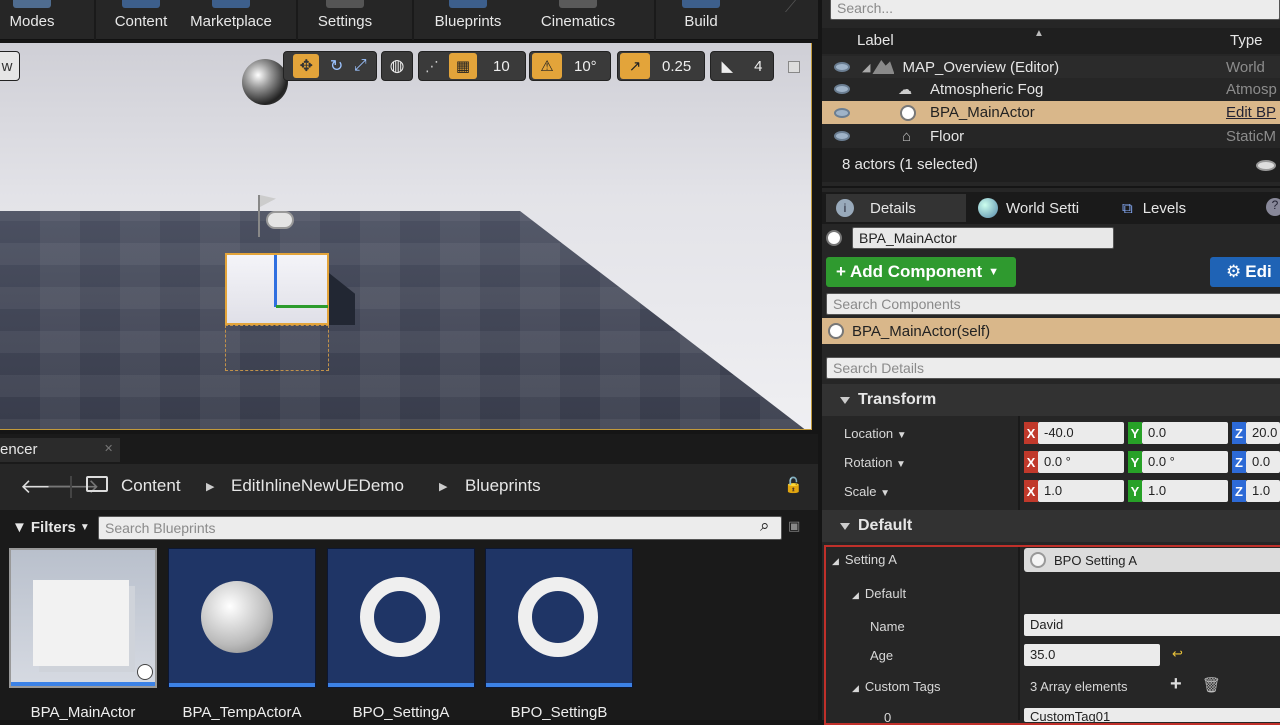 This screenshot has height=725, width=1280. What do you see at coordinates (701, 20) in the screenshot?
I see `toolbar-build: Build` at bounding box center [701, 20].